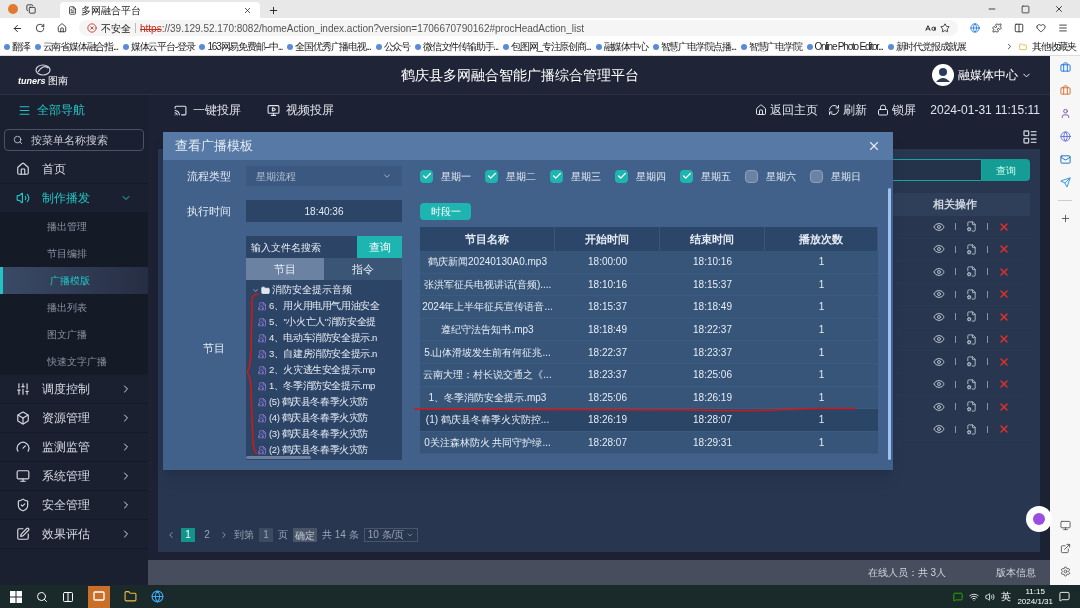 The width and height of the screenshot is (1080, 608). What do you see at coordinates (319, 449) in the screenshot?
I see `file-label: (2) 鹤庆县冬春季火灾防` at bounding box center [319, 449].